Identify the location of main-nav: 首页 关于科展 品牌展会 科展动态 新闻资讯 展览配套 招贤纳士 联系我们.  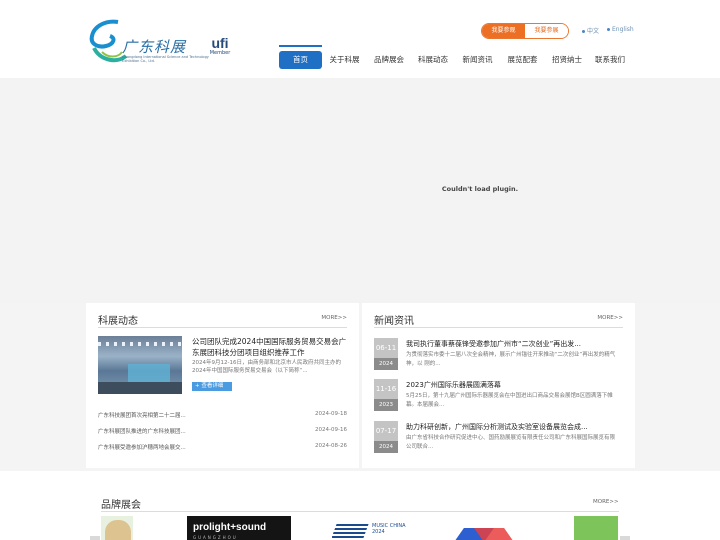
(455, 60).